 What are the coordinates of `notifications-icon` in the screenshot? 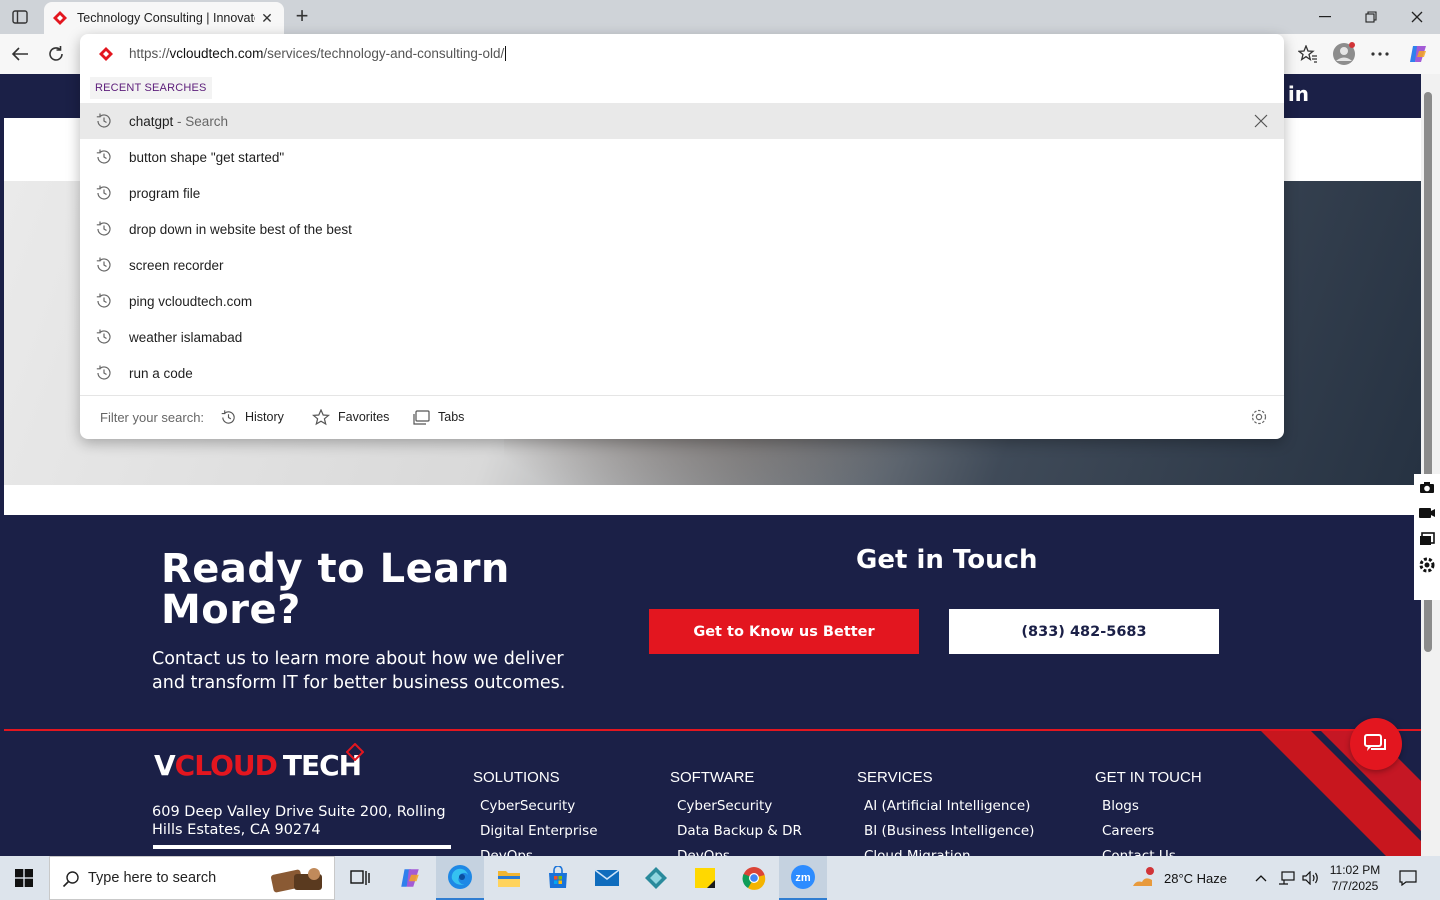 It's located at (1408, 878).